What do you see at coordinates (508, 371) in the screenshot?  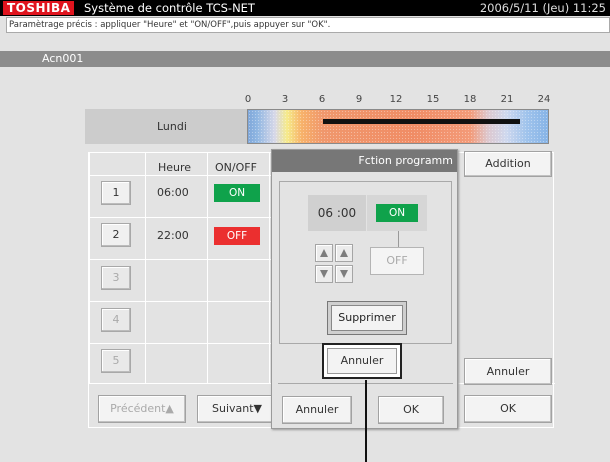 I see `cancel-button: Annuler` at bounding box center [508, 371].